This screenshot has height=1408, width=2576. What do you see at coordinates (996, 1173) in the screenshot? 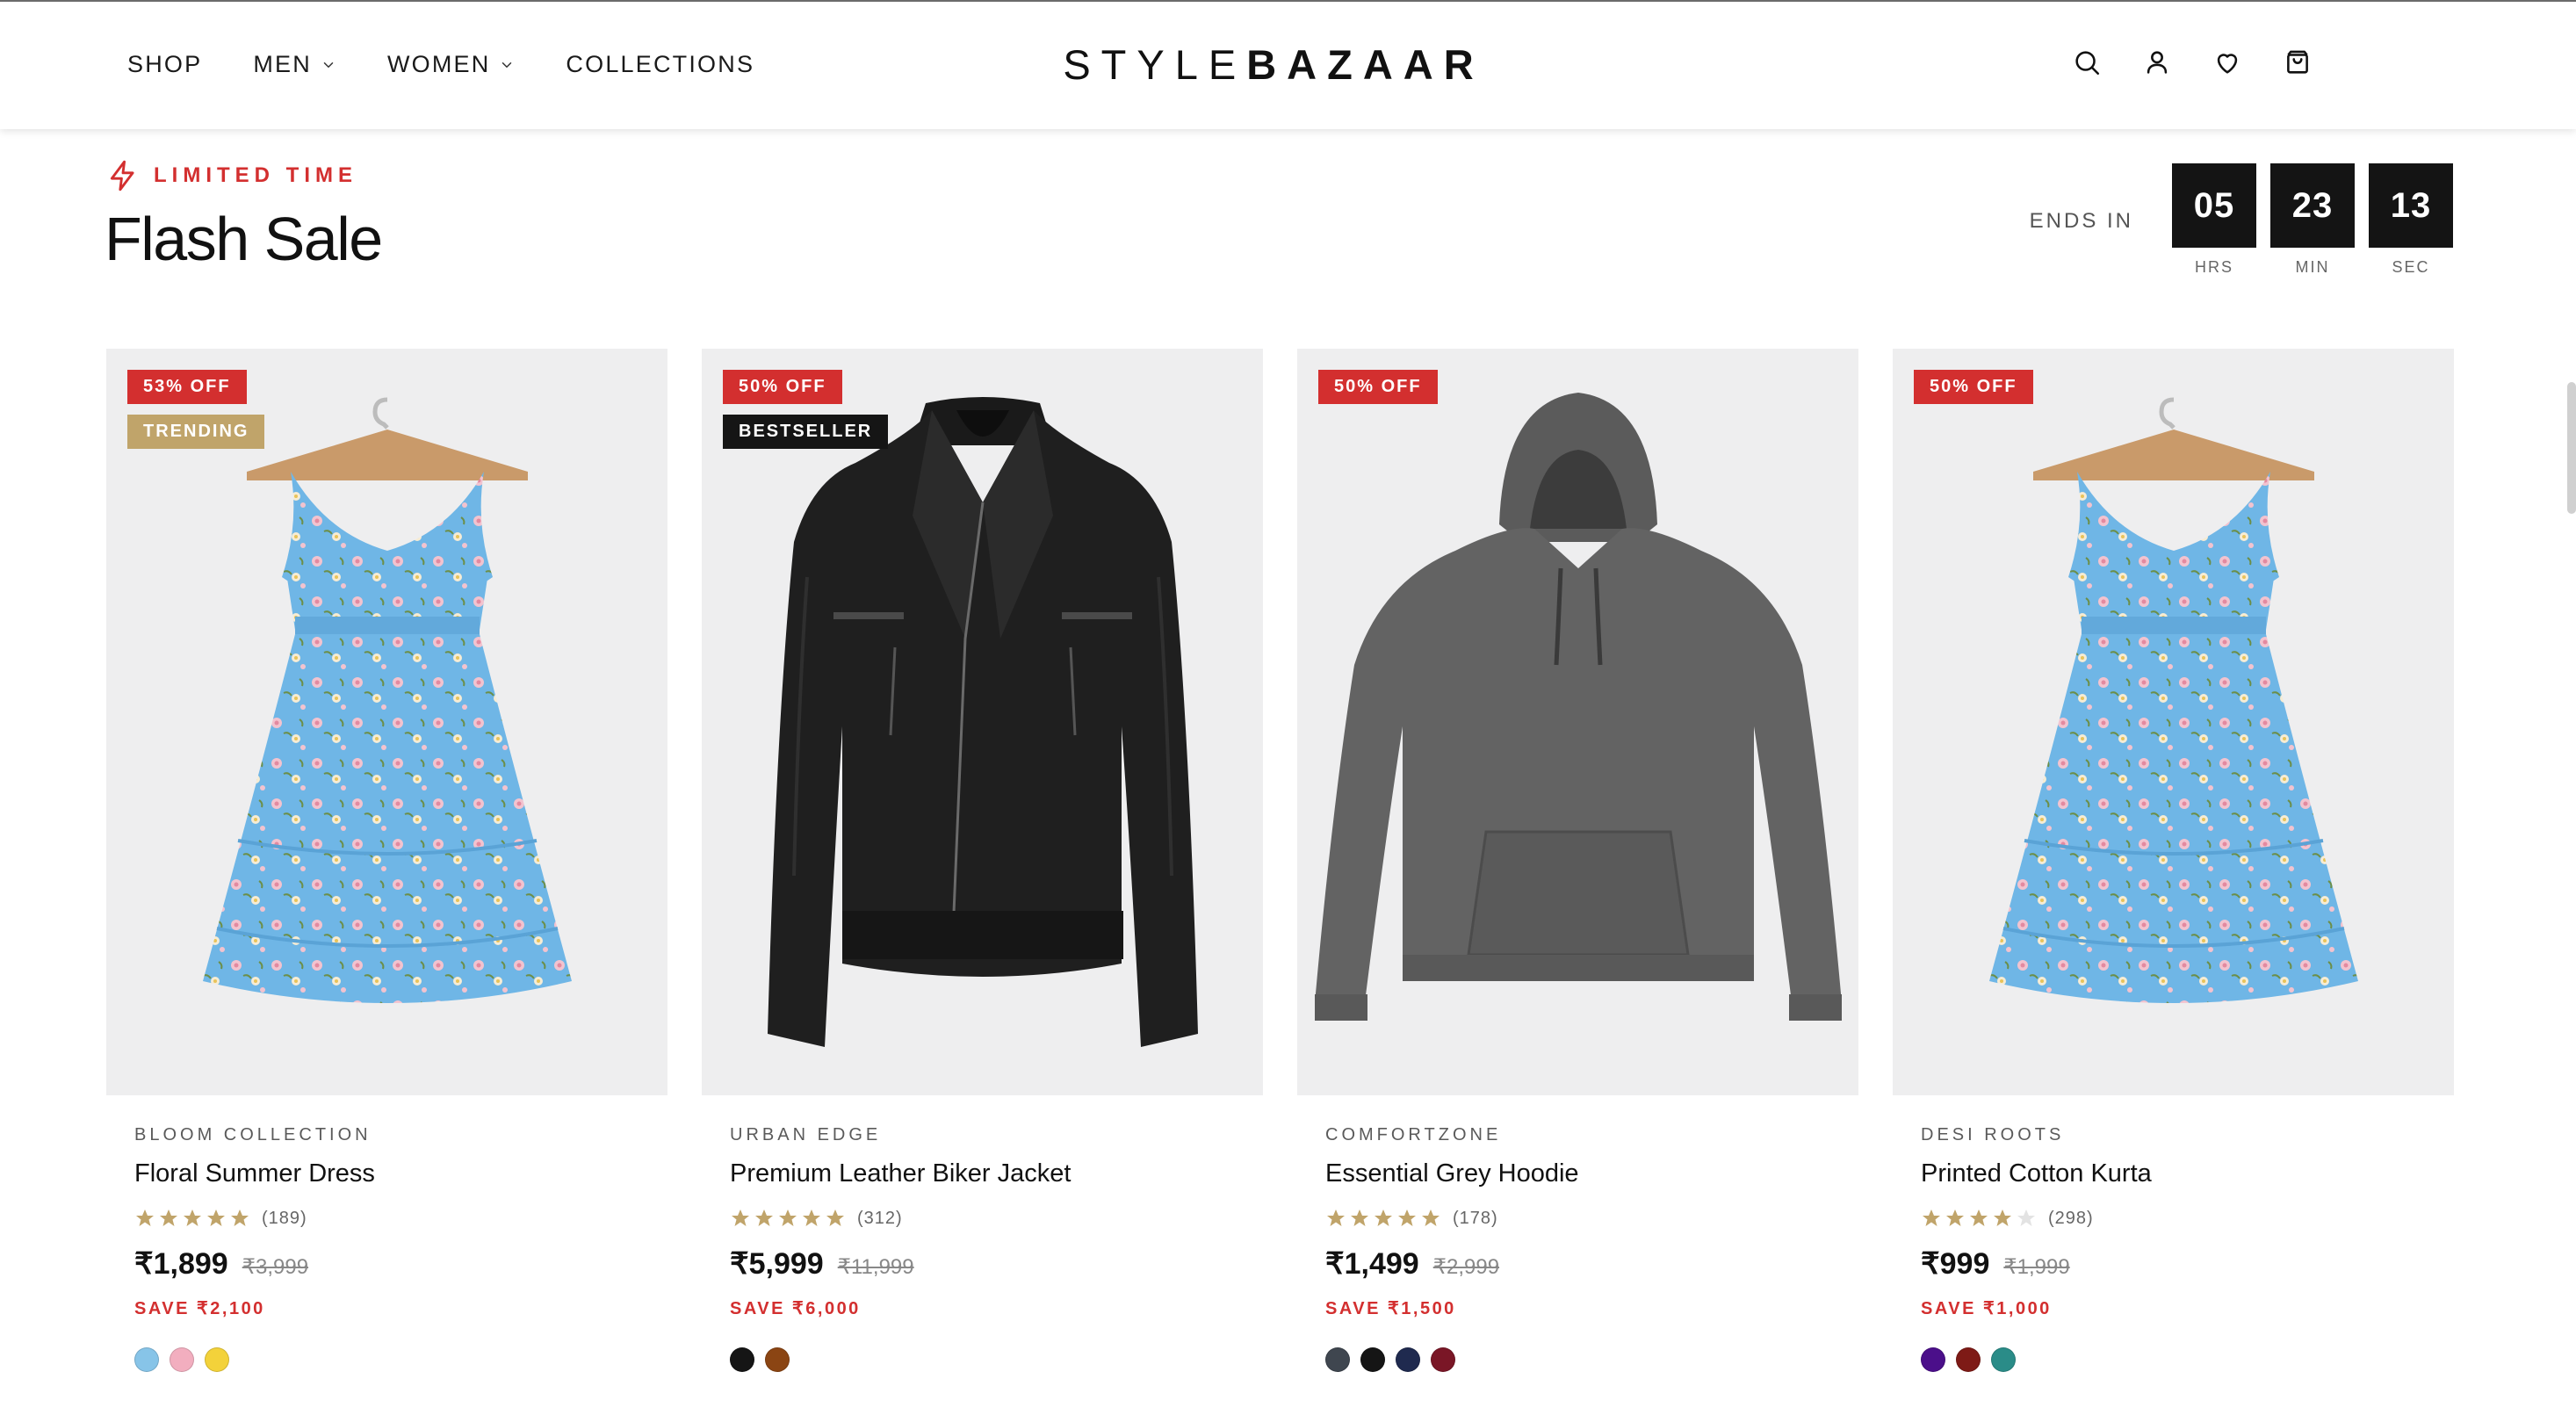
I see `product-name: Premium Leather Biker Jacket` at bounding box center [996, 1173].